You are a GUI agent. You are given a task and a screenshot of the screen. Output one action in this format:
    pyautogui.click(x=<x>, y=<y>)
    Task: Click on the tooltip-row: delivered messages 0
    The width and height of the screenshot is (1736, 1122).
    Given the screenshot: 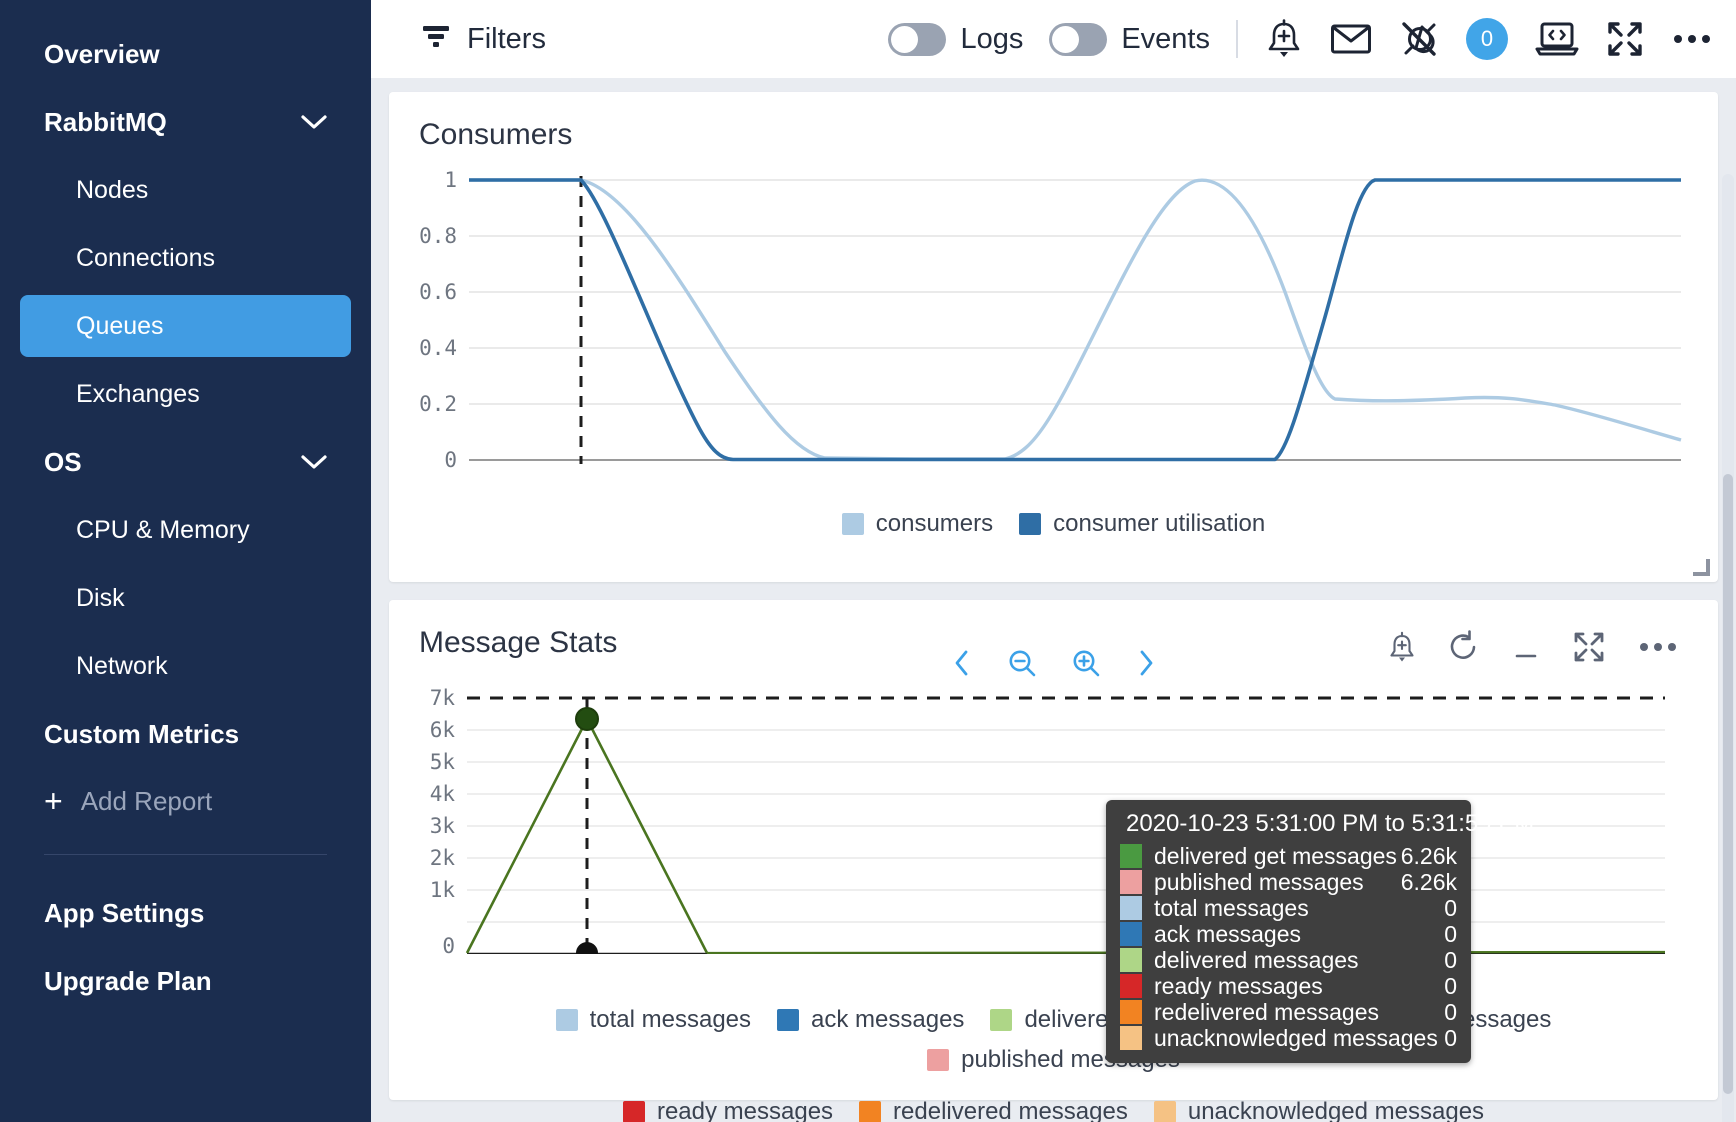 What is the action you would take?
    pyautogui.click(x=1288, y=960)
    